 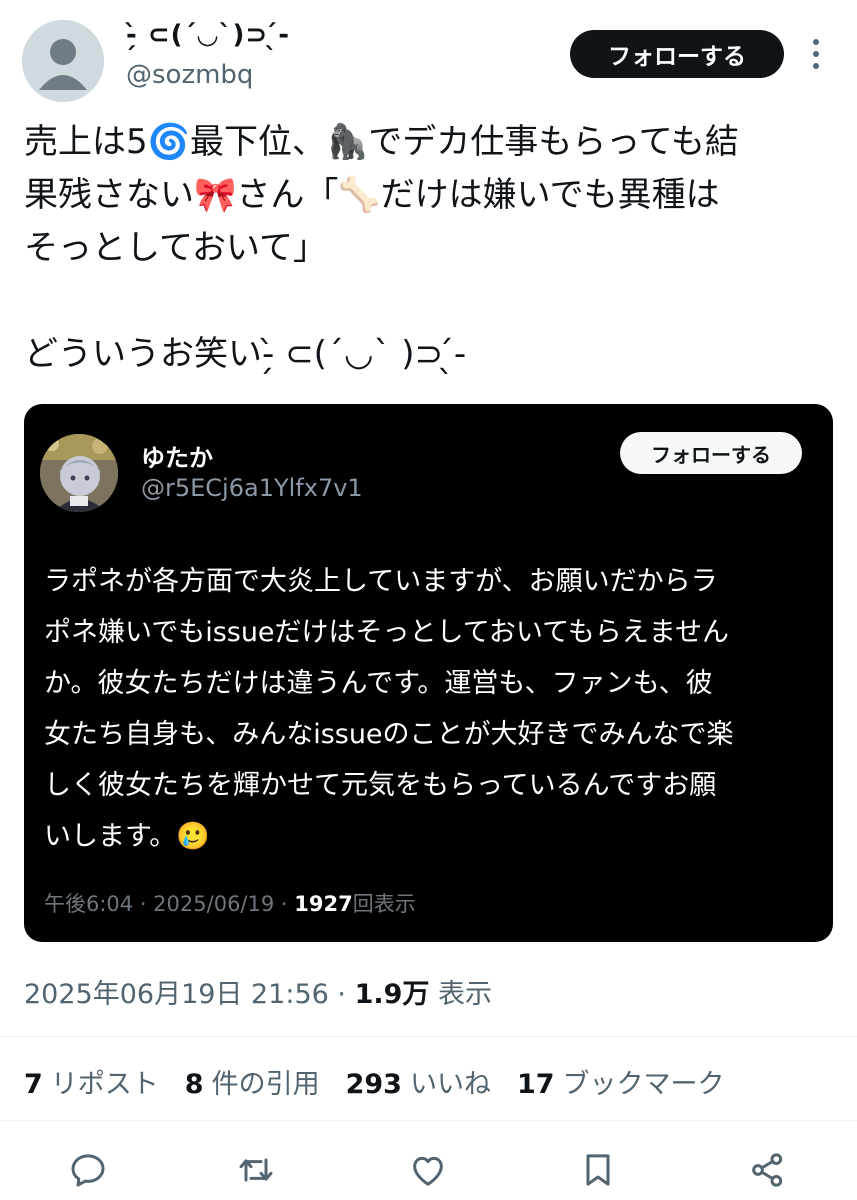 What do you see at coordinates (380, 785) in the screenshot?
I see `quoted-line: しく彼女たちを輝かせて元気をもらっているんですお願` at bounding box center [380, 785].